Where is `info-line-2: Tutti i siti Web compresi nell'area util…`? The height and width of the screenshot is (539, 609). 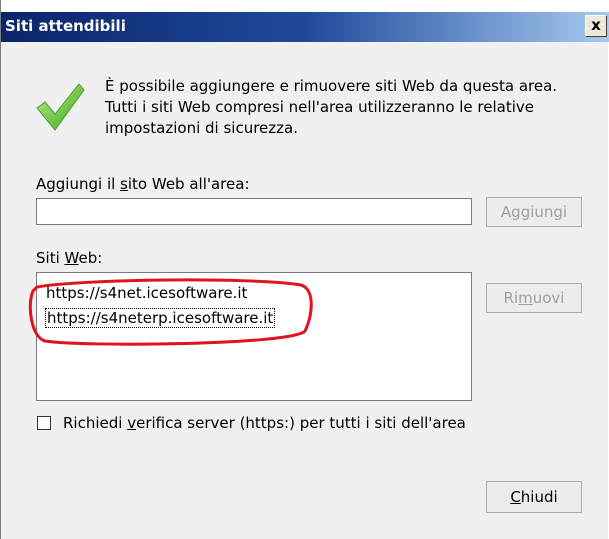
info-line-2: Tutti i siti Web compresi nell'area util… is located at coordinates (320, 107).